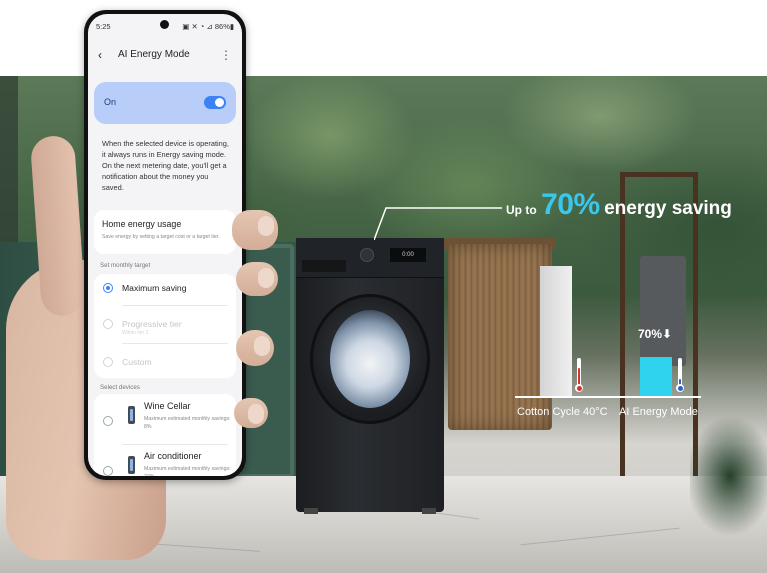 The image size is (767, 573). Describe the element at coordinates (367, 255) in the screenshot. I see `washer-dial` at that location.